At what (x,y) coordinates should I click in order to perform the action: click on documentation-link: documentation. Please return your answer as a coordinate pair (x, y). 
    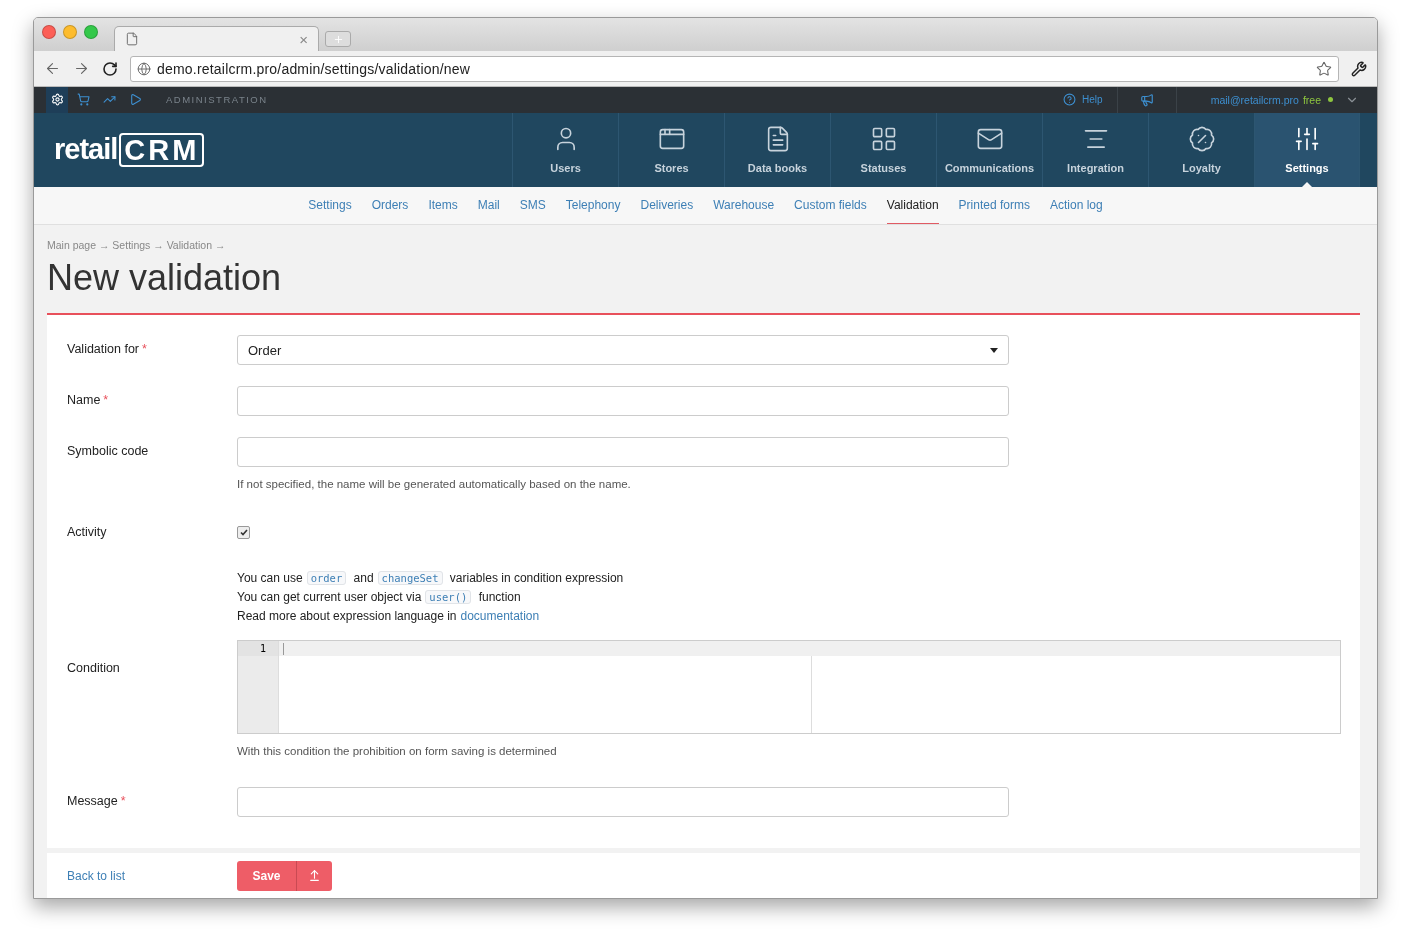
    Looking at the image, I should click on (500, 616).